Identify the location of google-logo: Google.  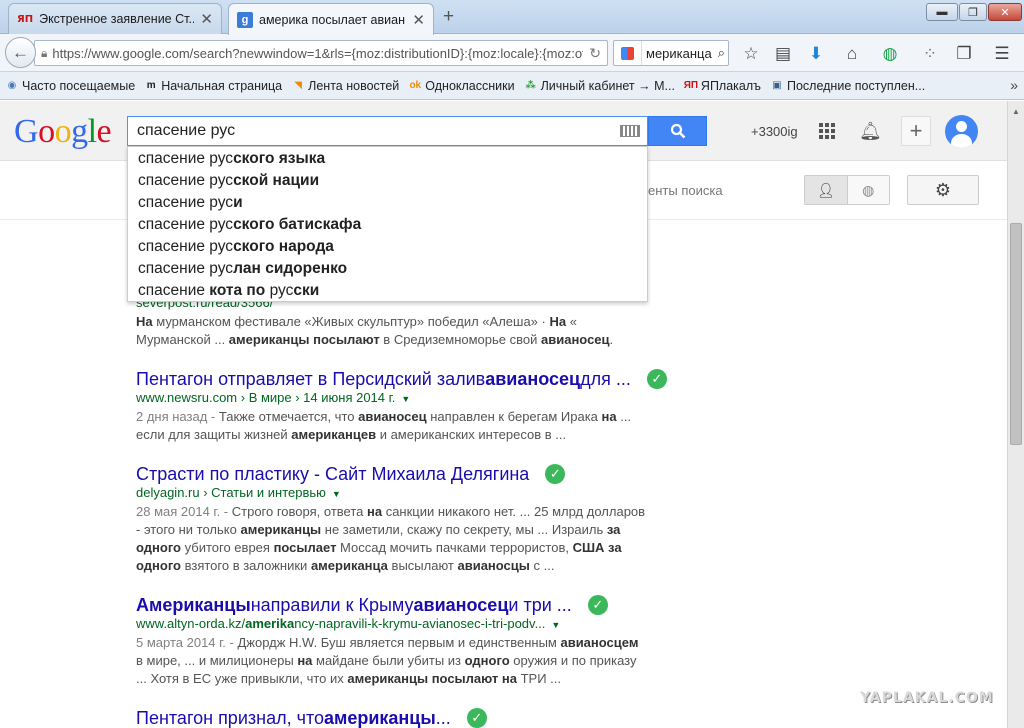
(63, 132).